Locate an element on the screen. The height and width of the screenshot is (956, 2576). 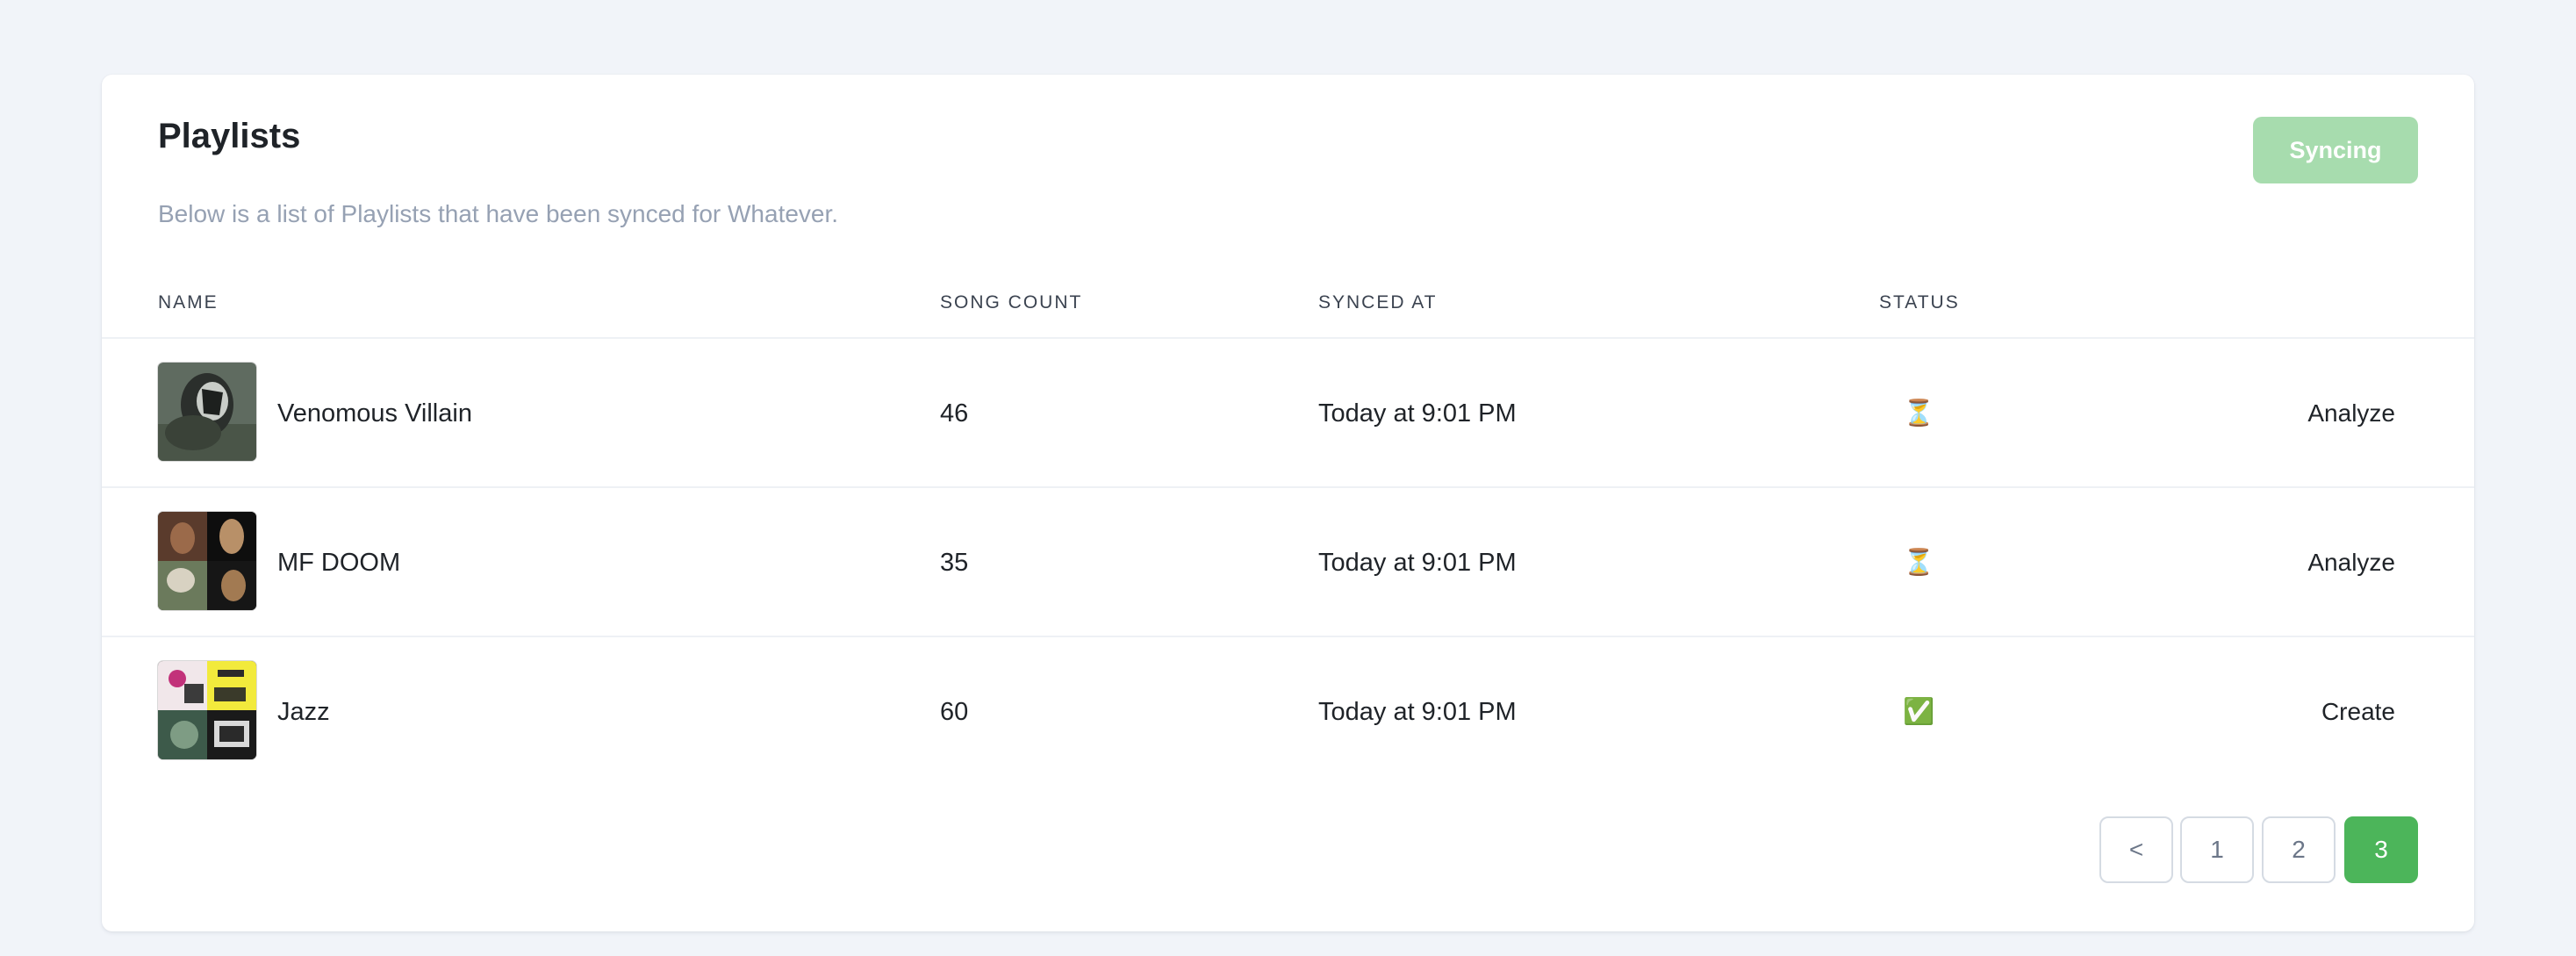
create-link: Create is located at coordinates (2358, 712).